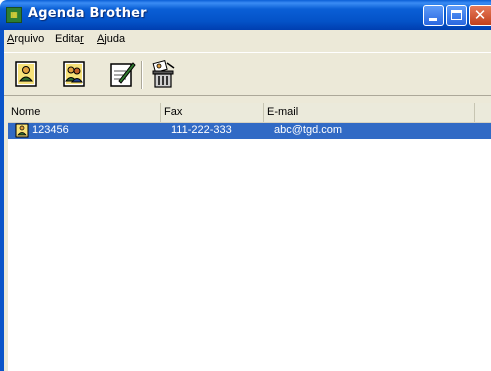  What do you see at coordinates (142, 75) in the screenshot?
I see `toolbar-separator` at bounding box center [142, 75].